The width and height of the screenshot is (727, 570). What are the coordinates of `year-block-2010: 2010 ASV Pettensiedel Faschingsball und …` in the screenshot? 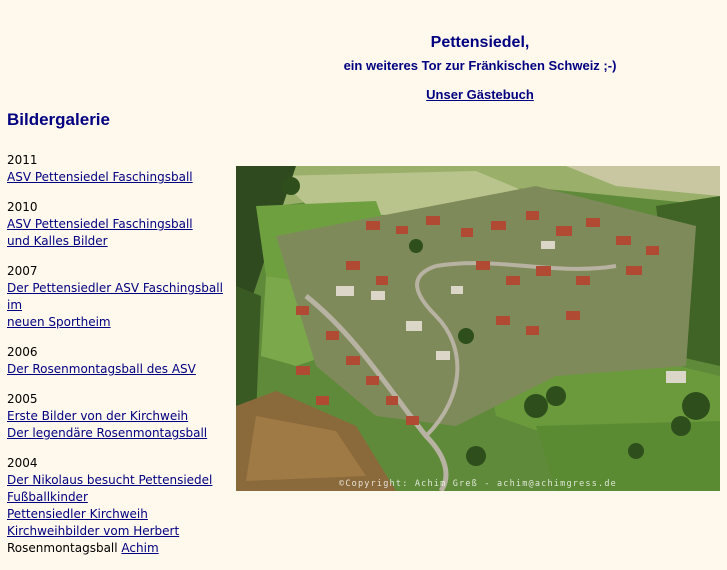 It's located at (123, 224).